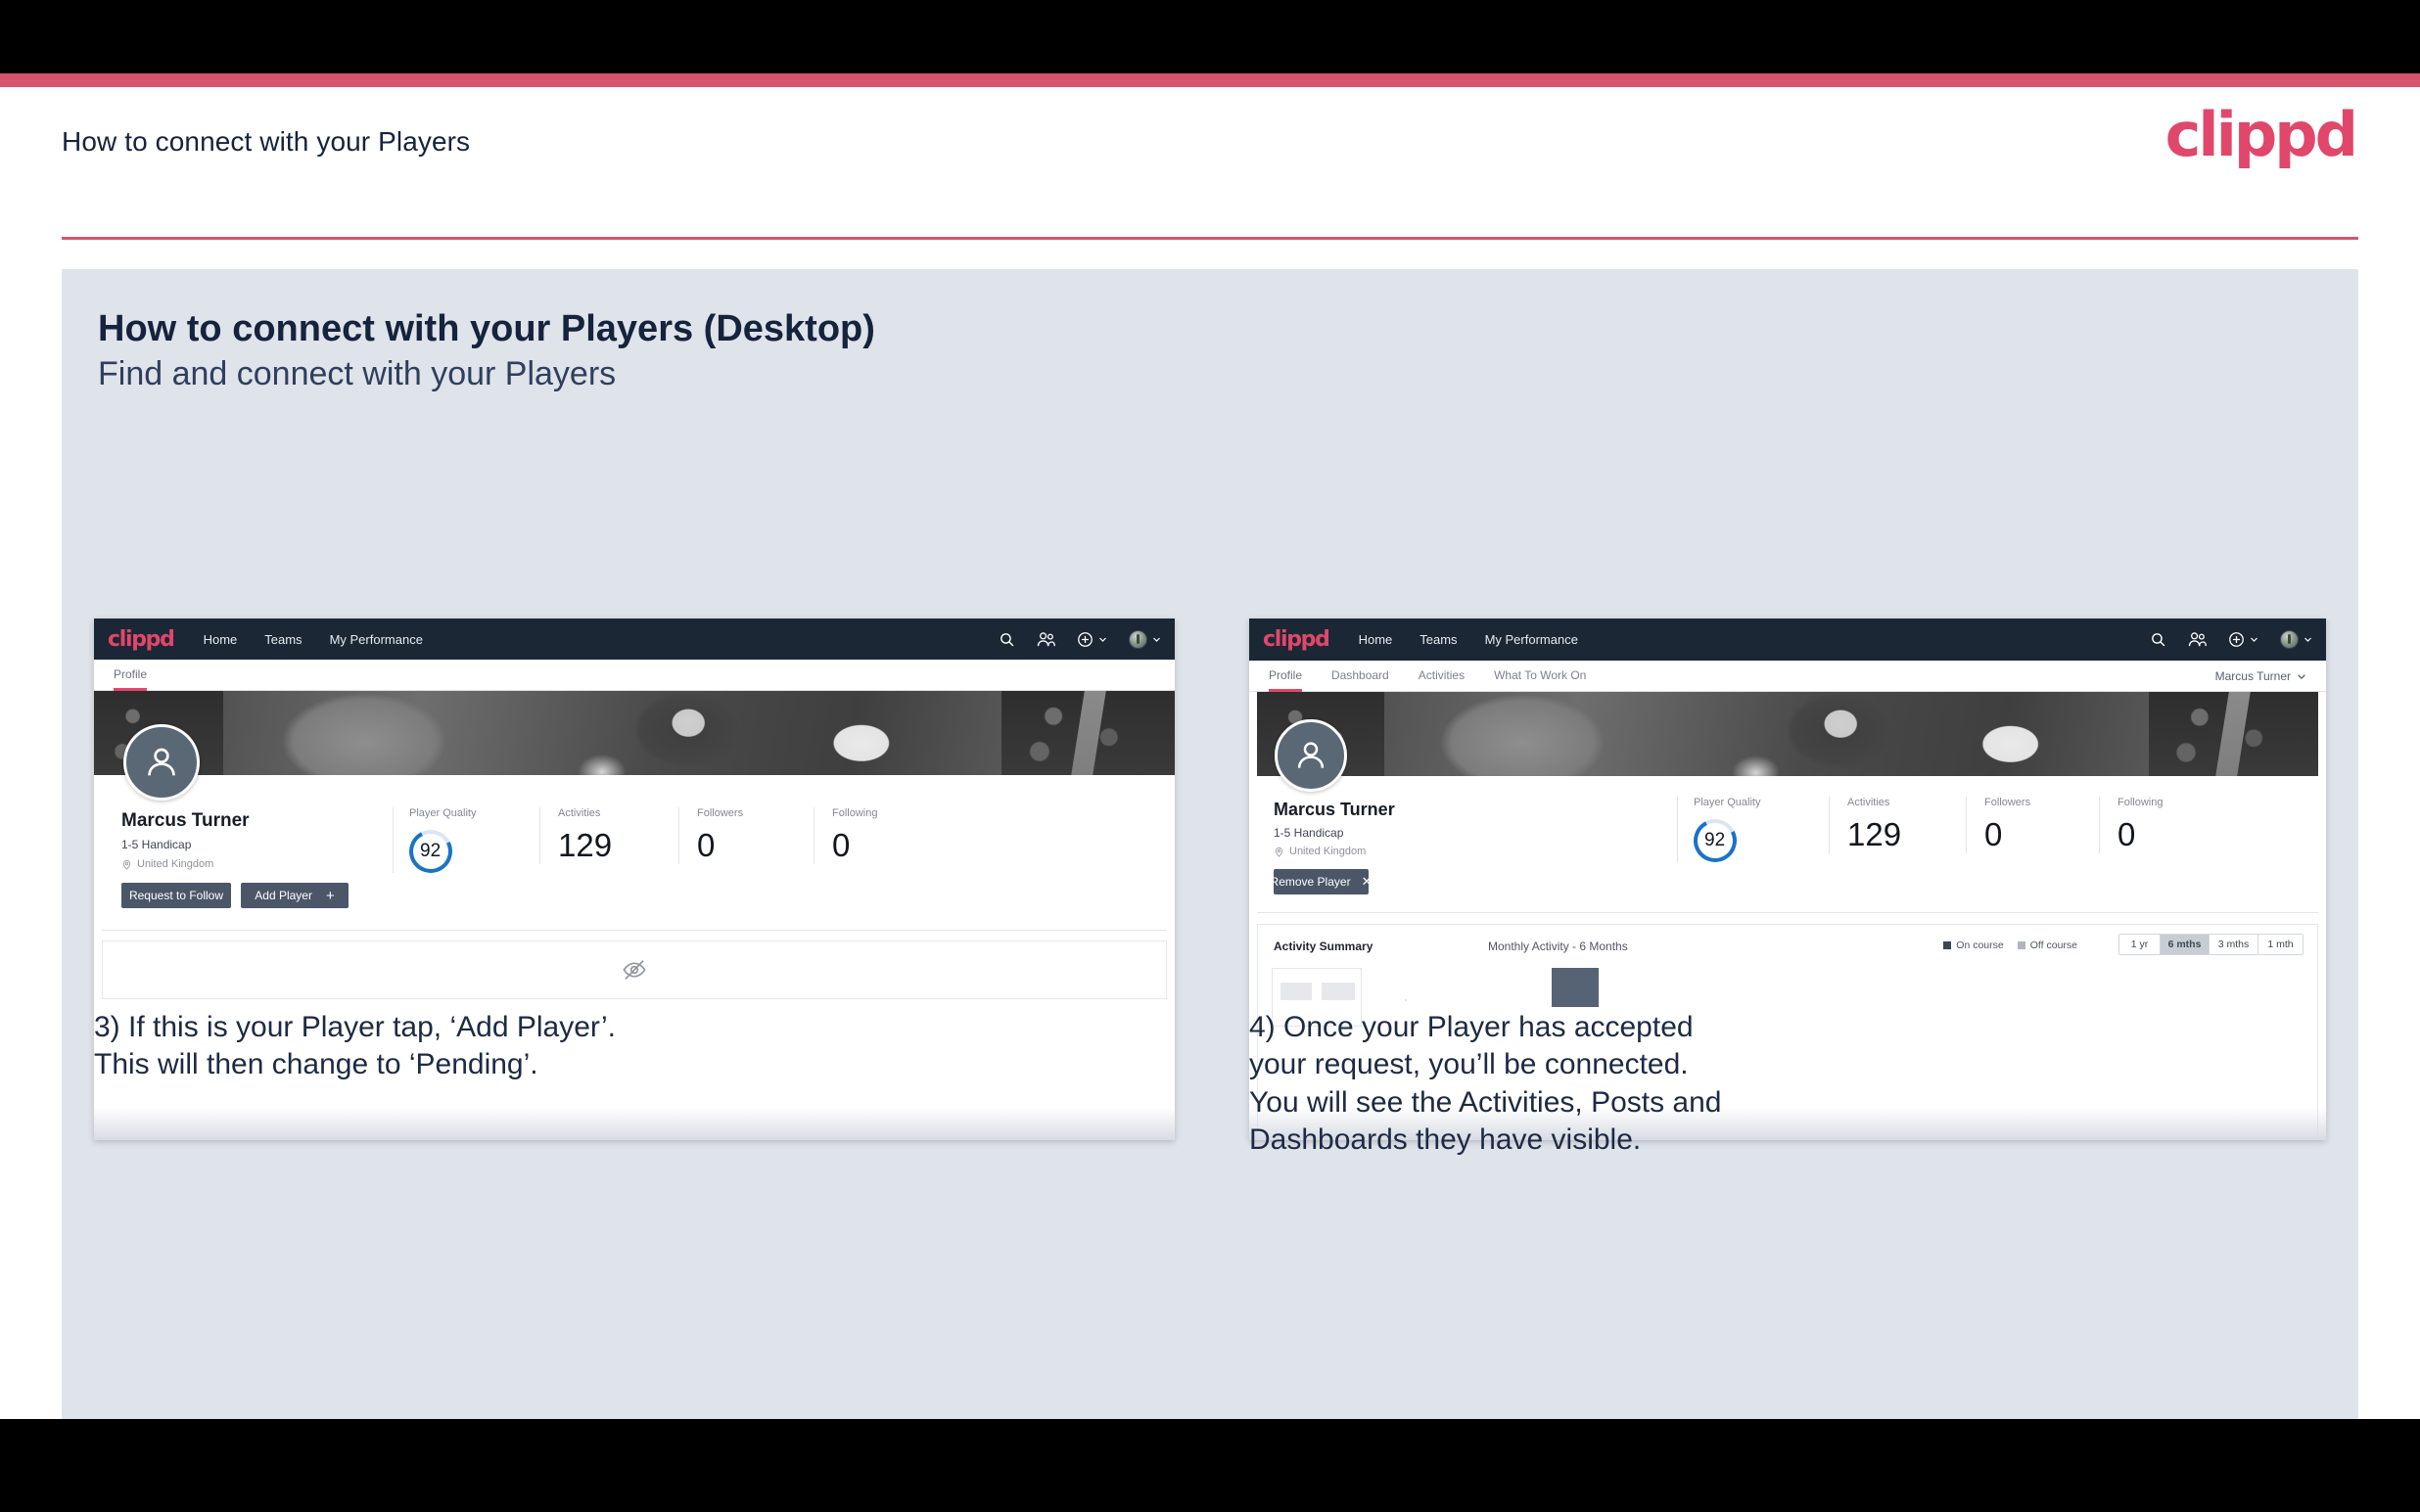  I want to click on remove-player-button: Remove Player ✕, so click(1321, 881).